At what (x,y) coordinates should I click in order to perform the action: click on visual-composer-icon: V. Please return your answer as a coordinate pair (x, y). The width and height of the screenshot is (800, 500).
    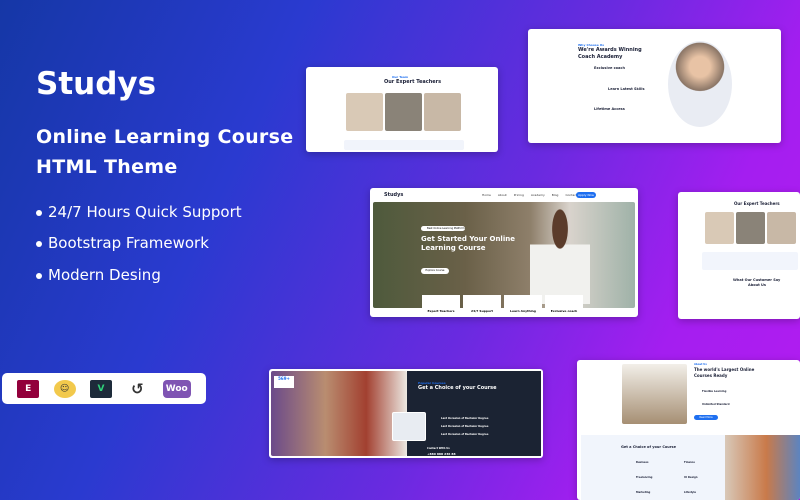
    Looking at the image, I should click on (100, 388).